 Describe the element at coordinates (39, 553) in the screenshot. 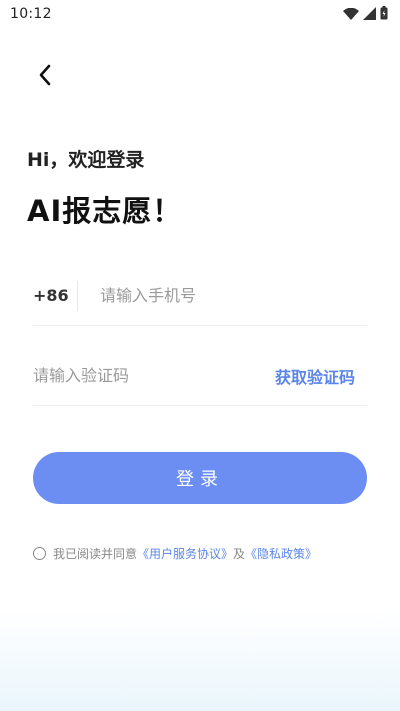

I see `agree-checkbox` at that location.